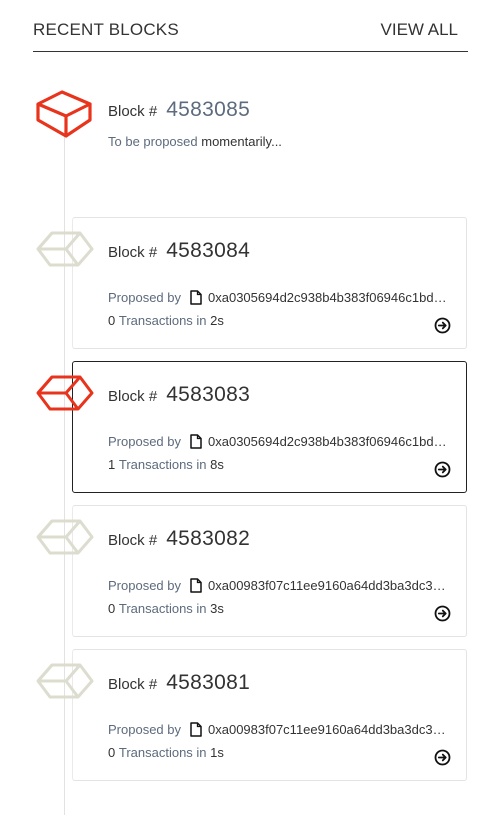  I want to click on transaction-count: 1, so click(112, 464).